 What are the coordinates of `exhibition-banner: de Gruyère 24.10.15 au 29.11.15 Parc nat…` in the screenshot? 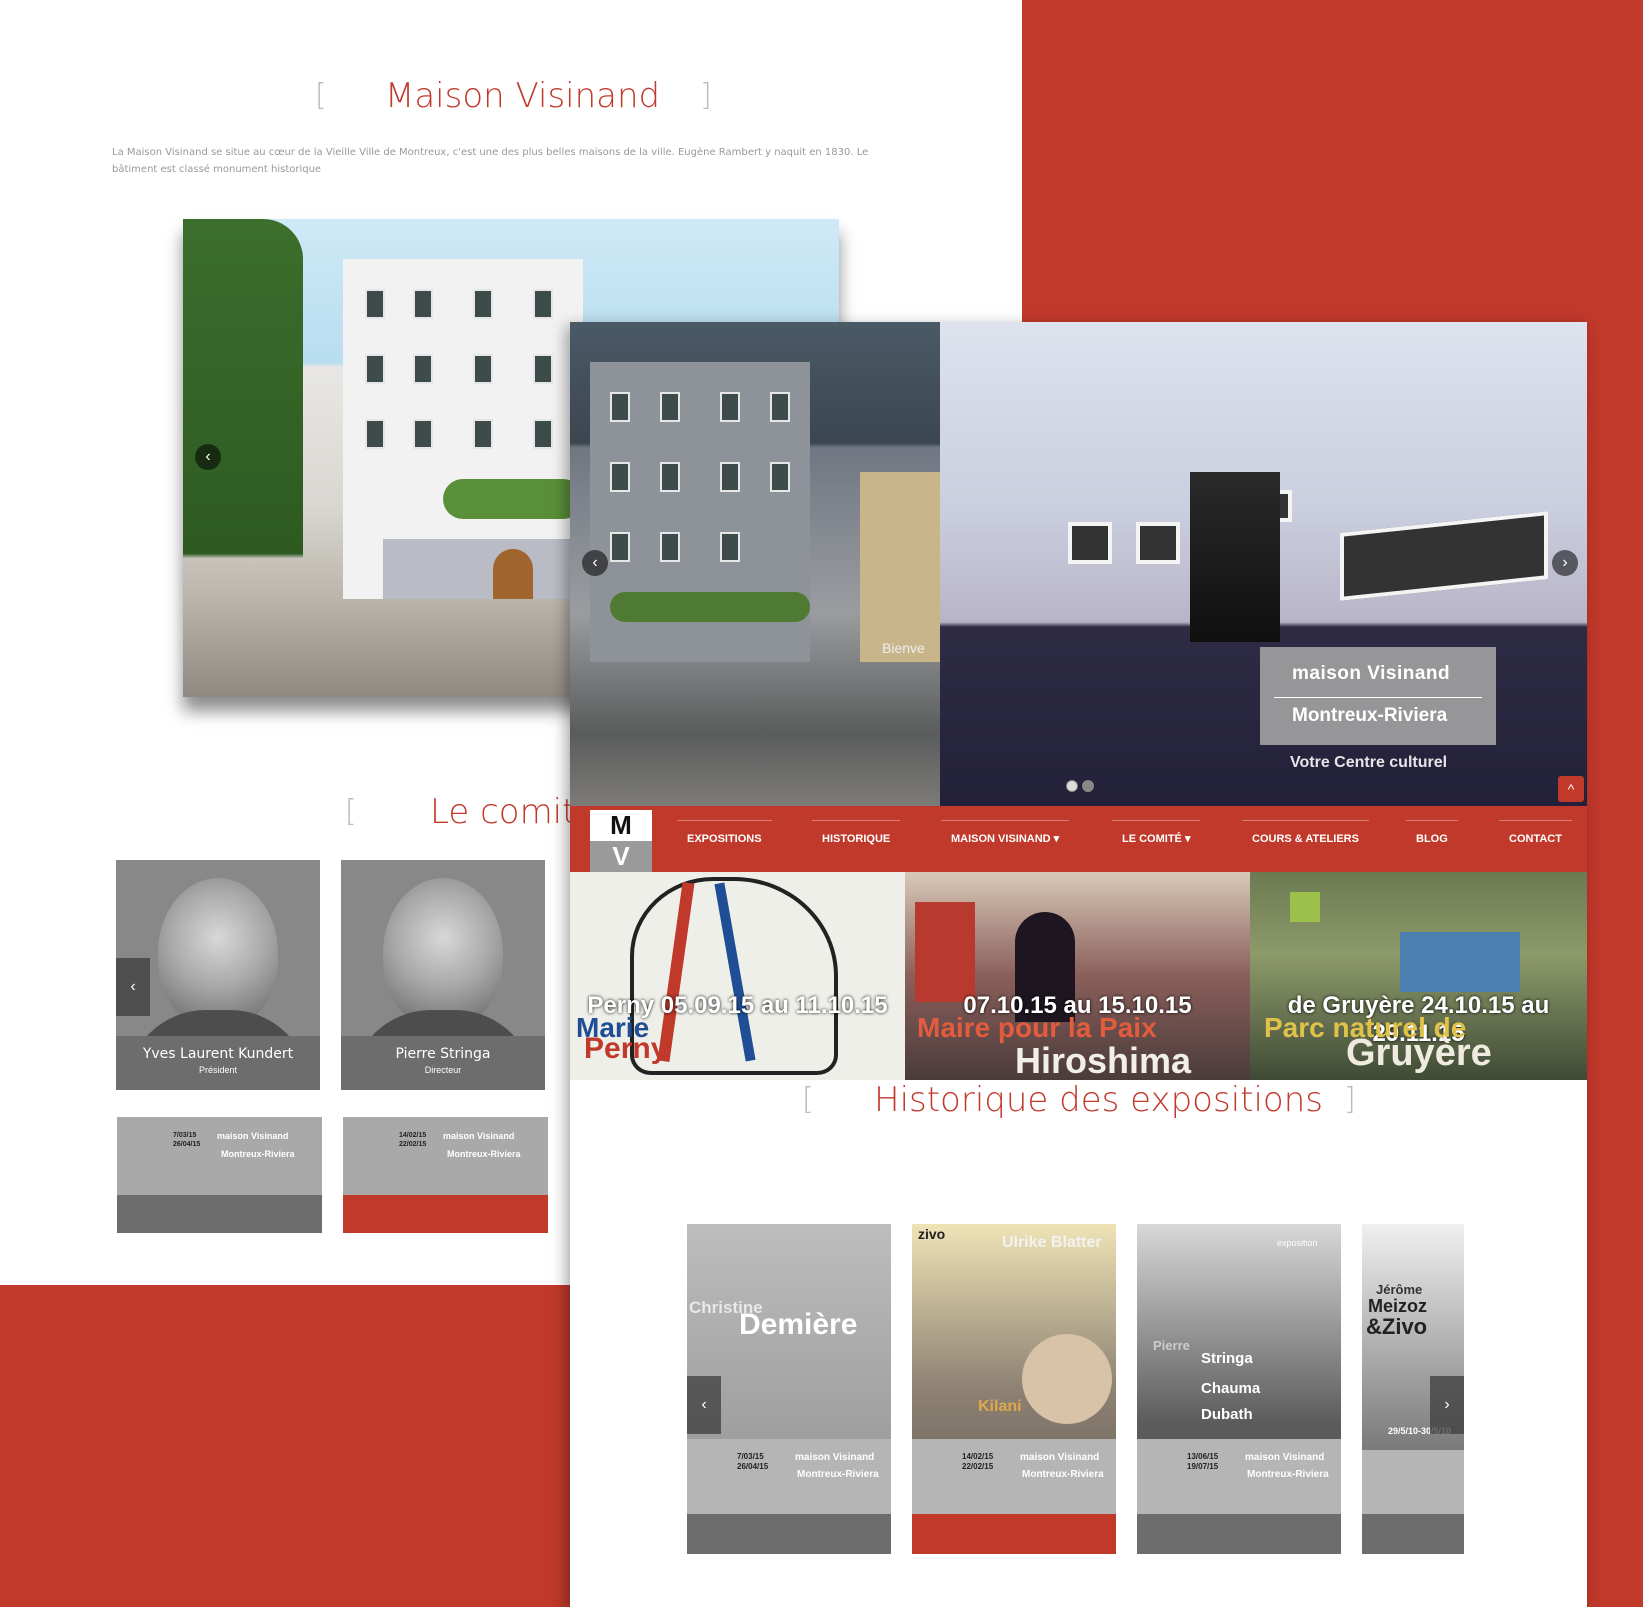 It's located at (1418, 976).